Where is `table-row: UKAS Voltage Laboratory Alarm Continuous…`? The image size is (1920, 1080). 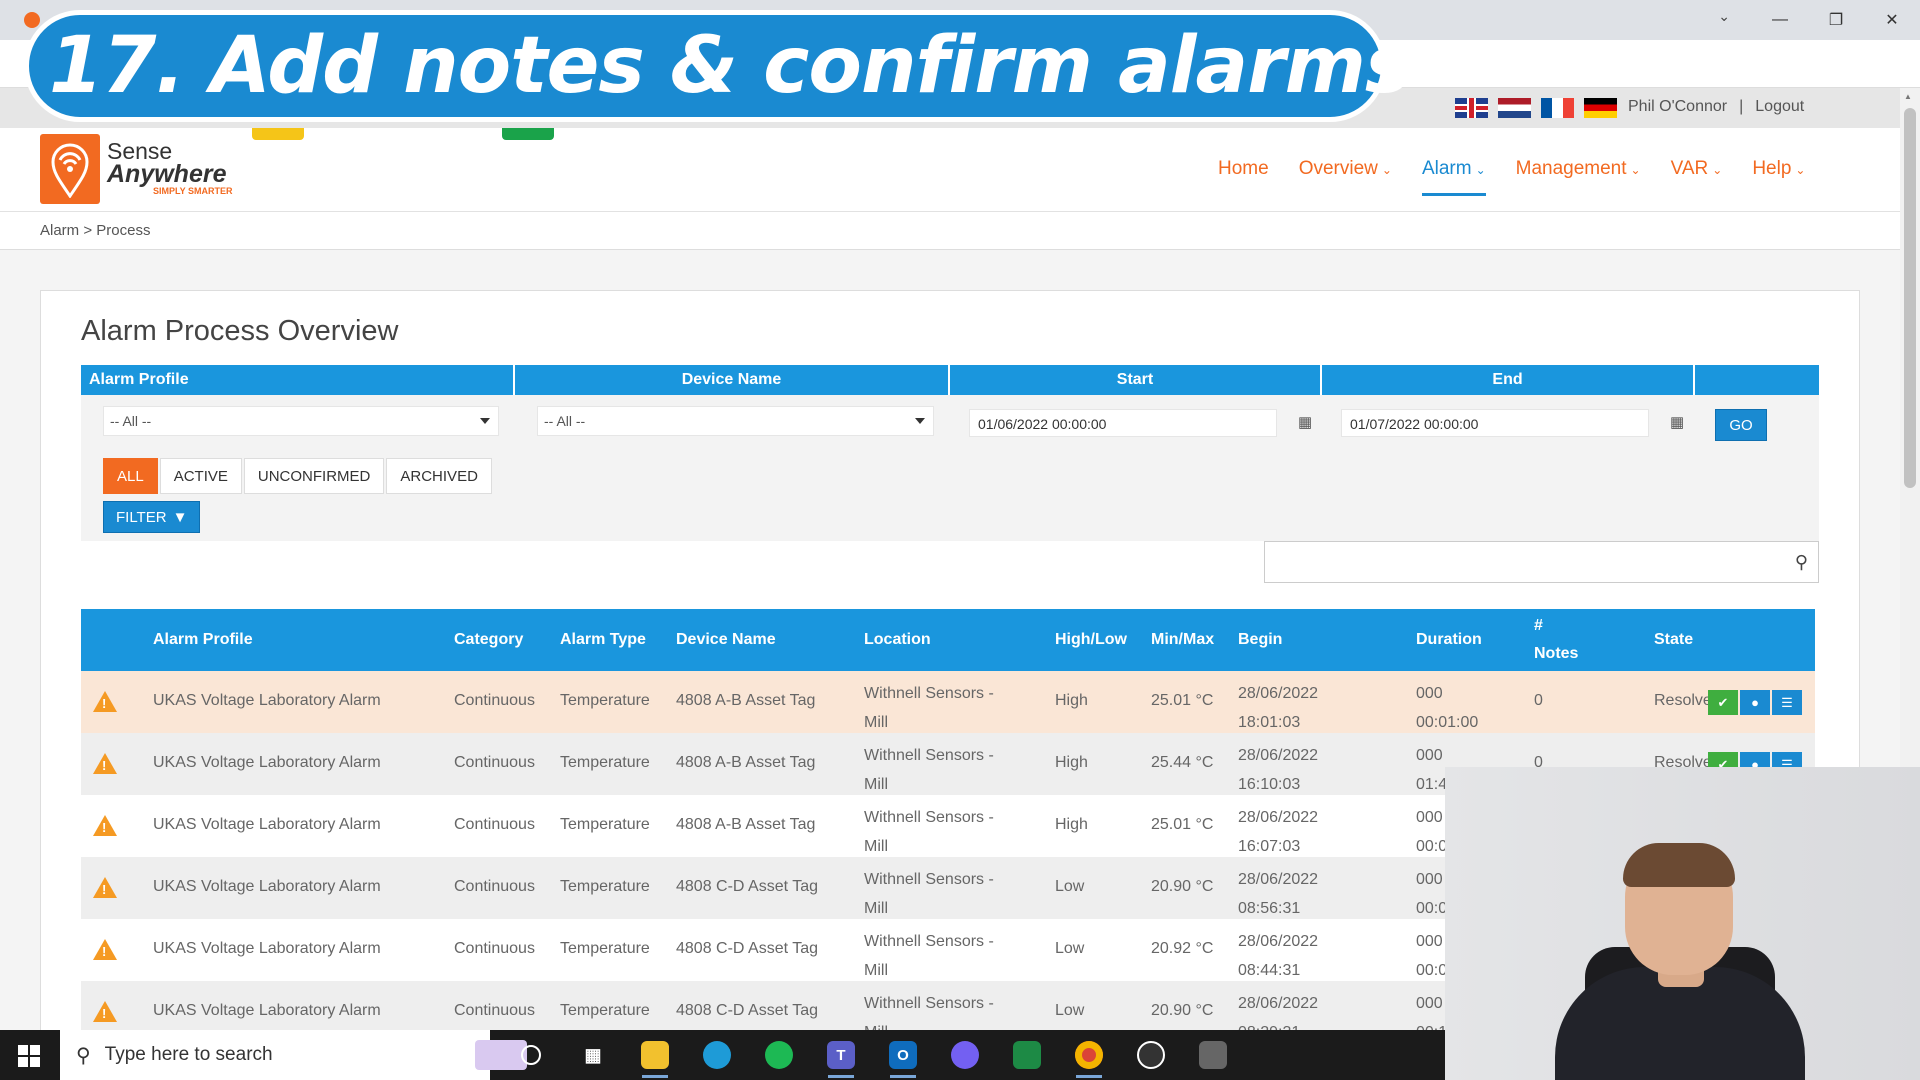 table-row: UKAS Voltage Laboratory Alarm Continuous… is located at coordinates (948, 702).